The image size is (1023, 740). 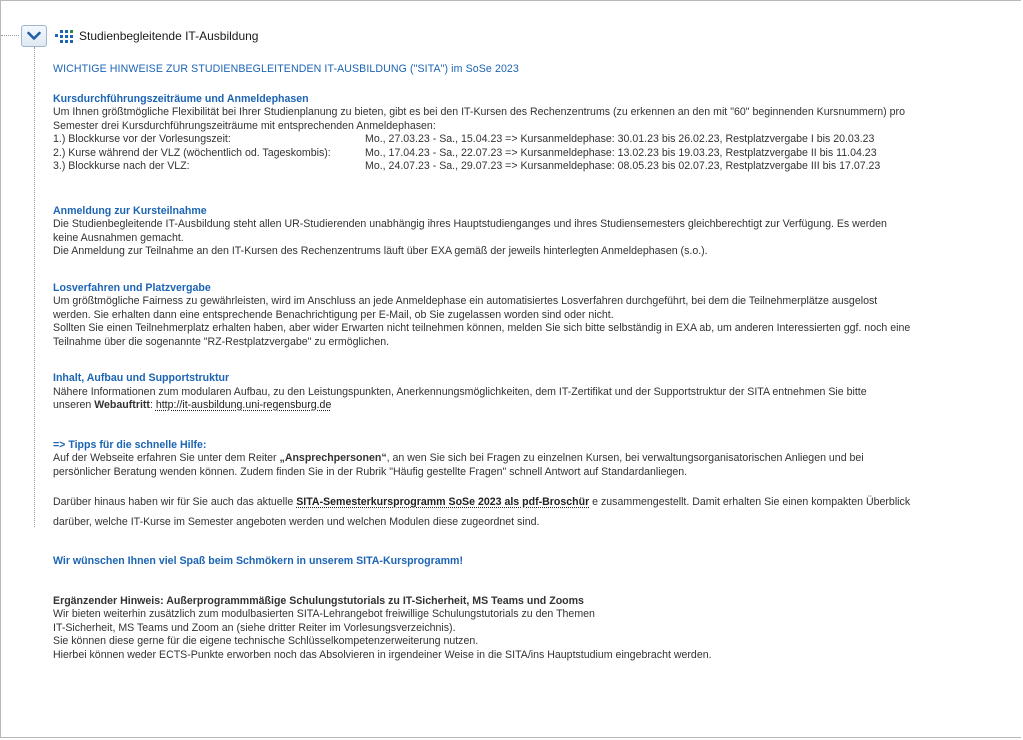 I want to click on registration-heading: Anmeldung zur Kursteilnahme, so click(x=130, y=210).